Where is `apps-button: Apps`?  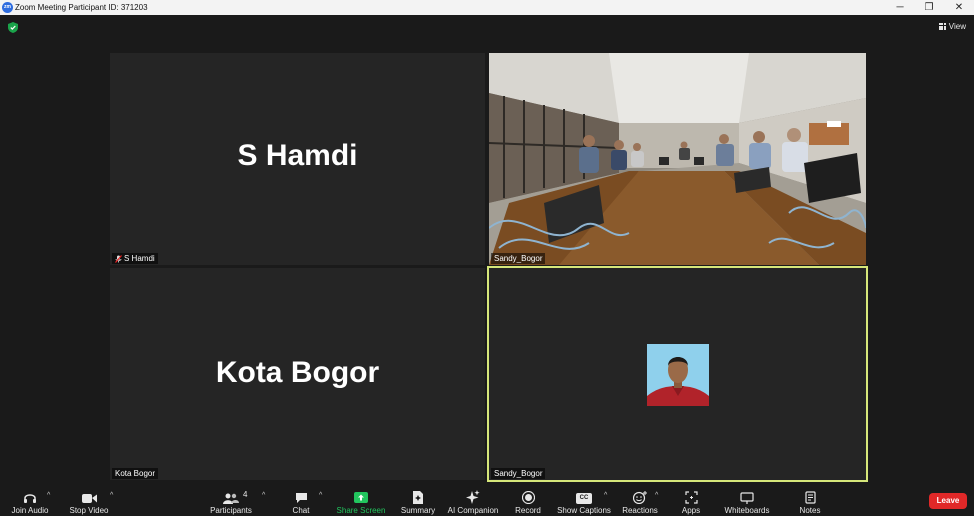 apps-button: Apps is located at coordinates (691, 500).